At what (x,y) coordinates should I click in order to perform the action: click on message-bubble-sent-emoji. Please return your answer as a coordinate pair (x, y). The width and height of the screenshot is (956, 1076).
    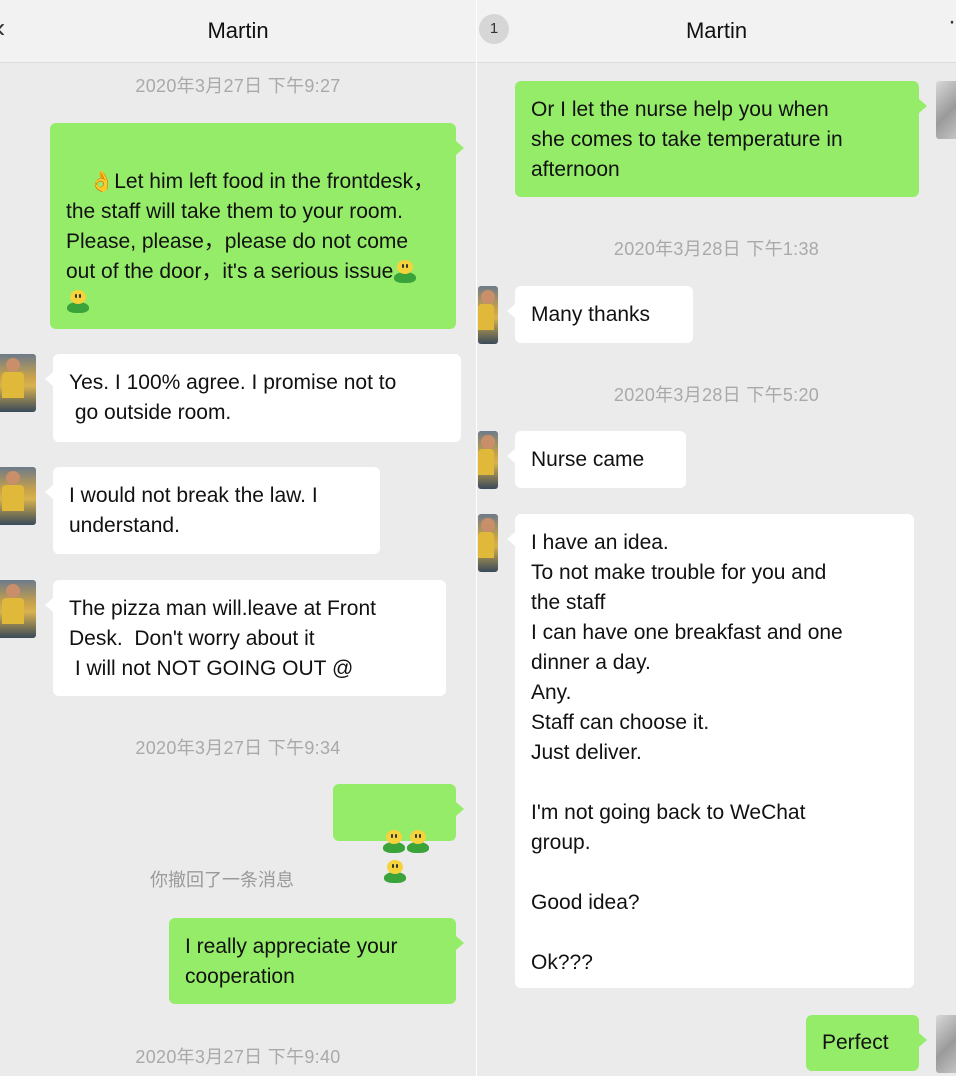
    Looking at the image, I should click on (398, 834).